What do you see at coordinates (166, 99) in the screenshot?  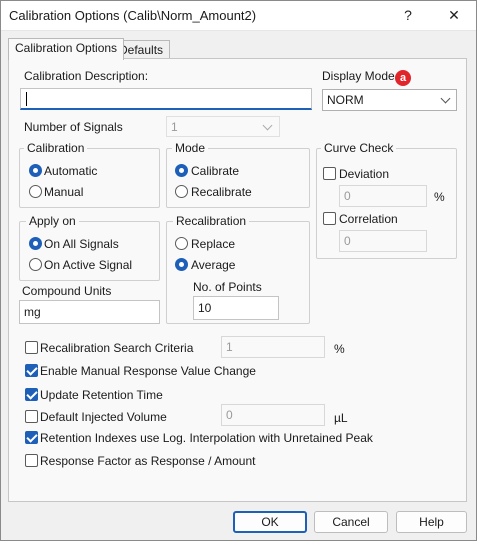 I see `description-input` at bounding box center [166, 99].